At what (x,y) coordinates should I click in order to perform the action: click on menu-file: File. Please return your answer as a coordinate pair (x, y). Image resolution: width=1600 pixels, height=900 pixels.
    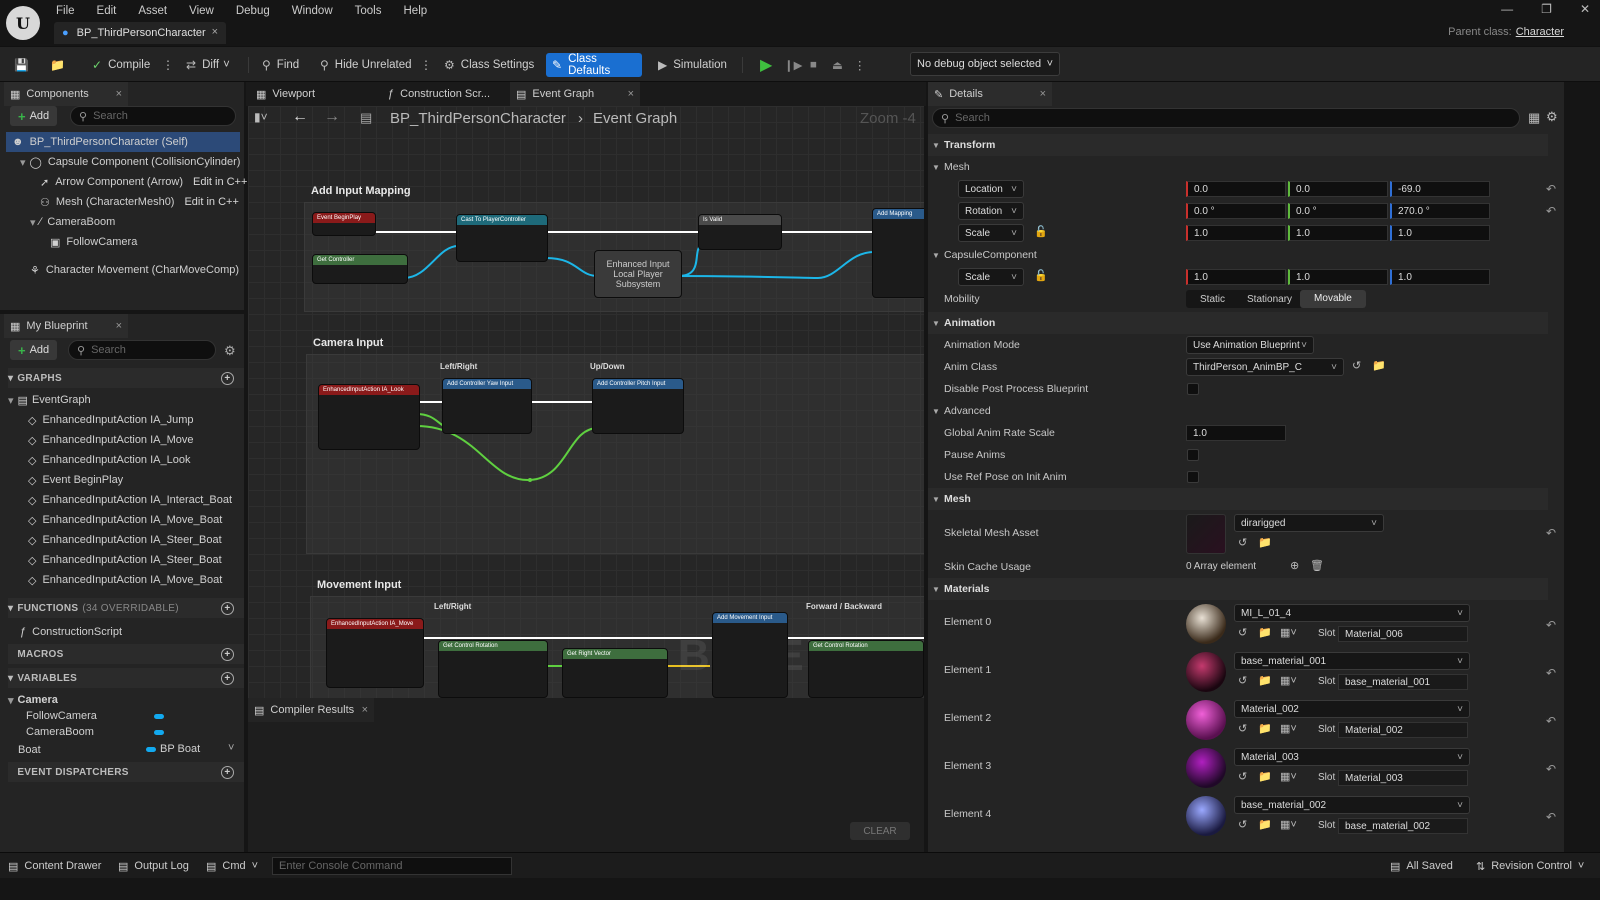
    Looking at the image, I should click on (65, 11).